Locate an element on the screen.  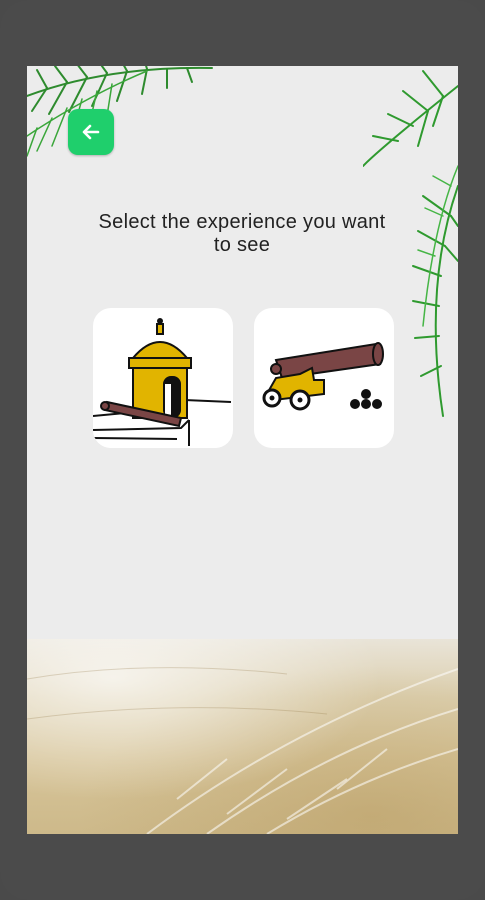
page-title: Select the experience you want to see is located at coordinates (242, 233).